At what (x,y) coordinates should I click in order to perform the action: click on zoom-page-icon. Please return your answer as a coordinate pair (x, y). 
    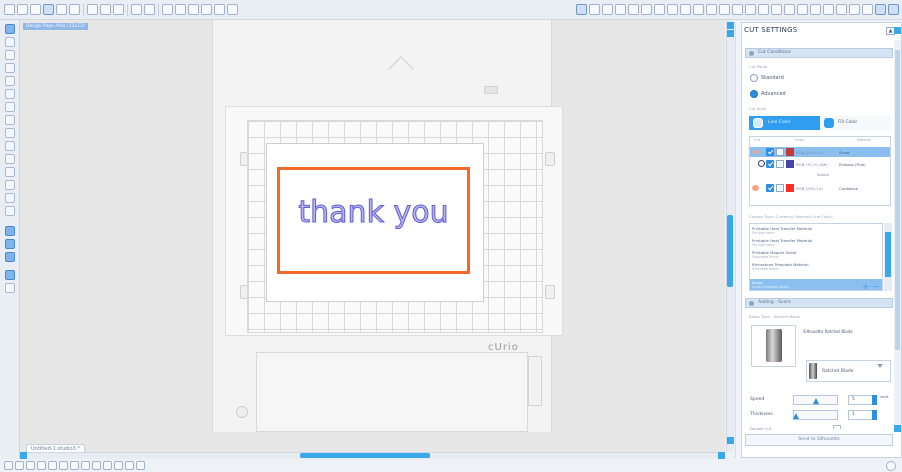
    Looking at the image, I should click on (232, 9).